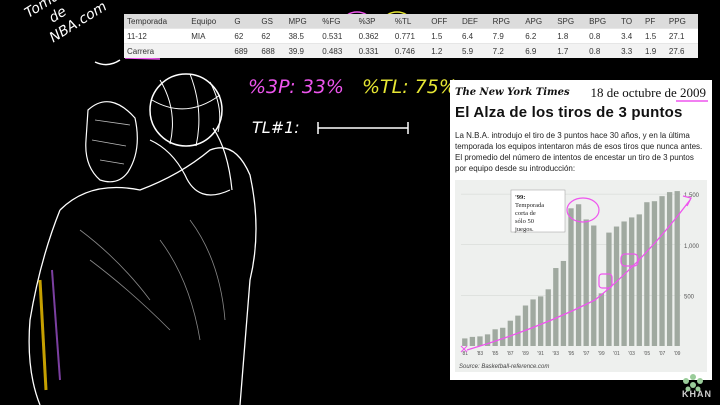 The height and width of the screenshot is (405, 720). What do you see at coordinates (276, 127) in the screenshot?
I see `free-throw-line-label: TL#1:` at bounding box center [276, 127].